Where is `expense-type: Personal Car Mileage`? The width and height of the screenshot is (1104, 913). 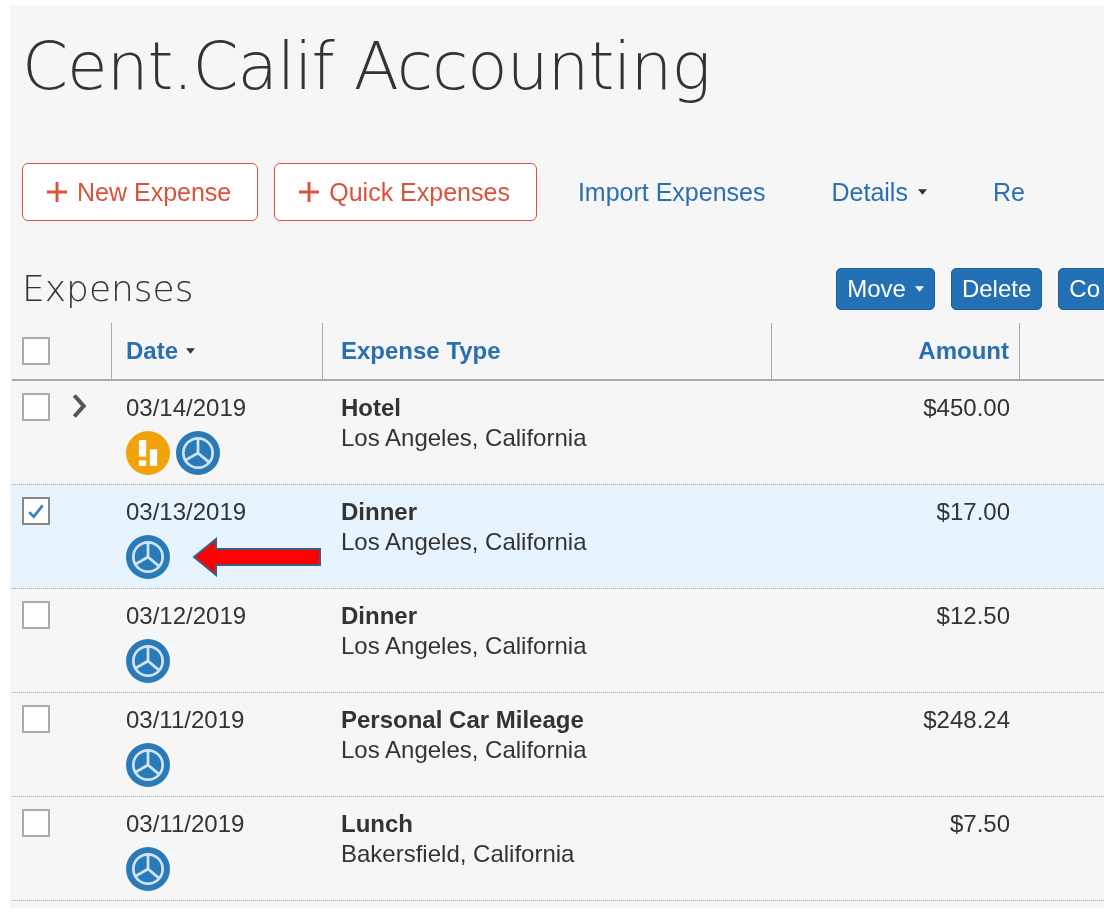
expense-type: Personal Car Mileage is located at coordinates (463, 720).